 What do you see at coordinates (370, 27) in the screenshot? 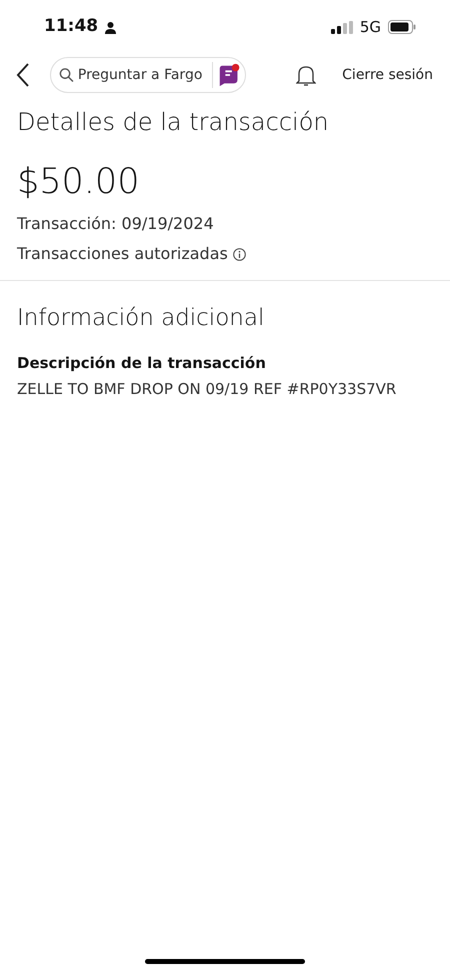
I see `network-label: 5G` at bounding box center [370, 27].